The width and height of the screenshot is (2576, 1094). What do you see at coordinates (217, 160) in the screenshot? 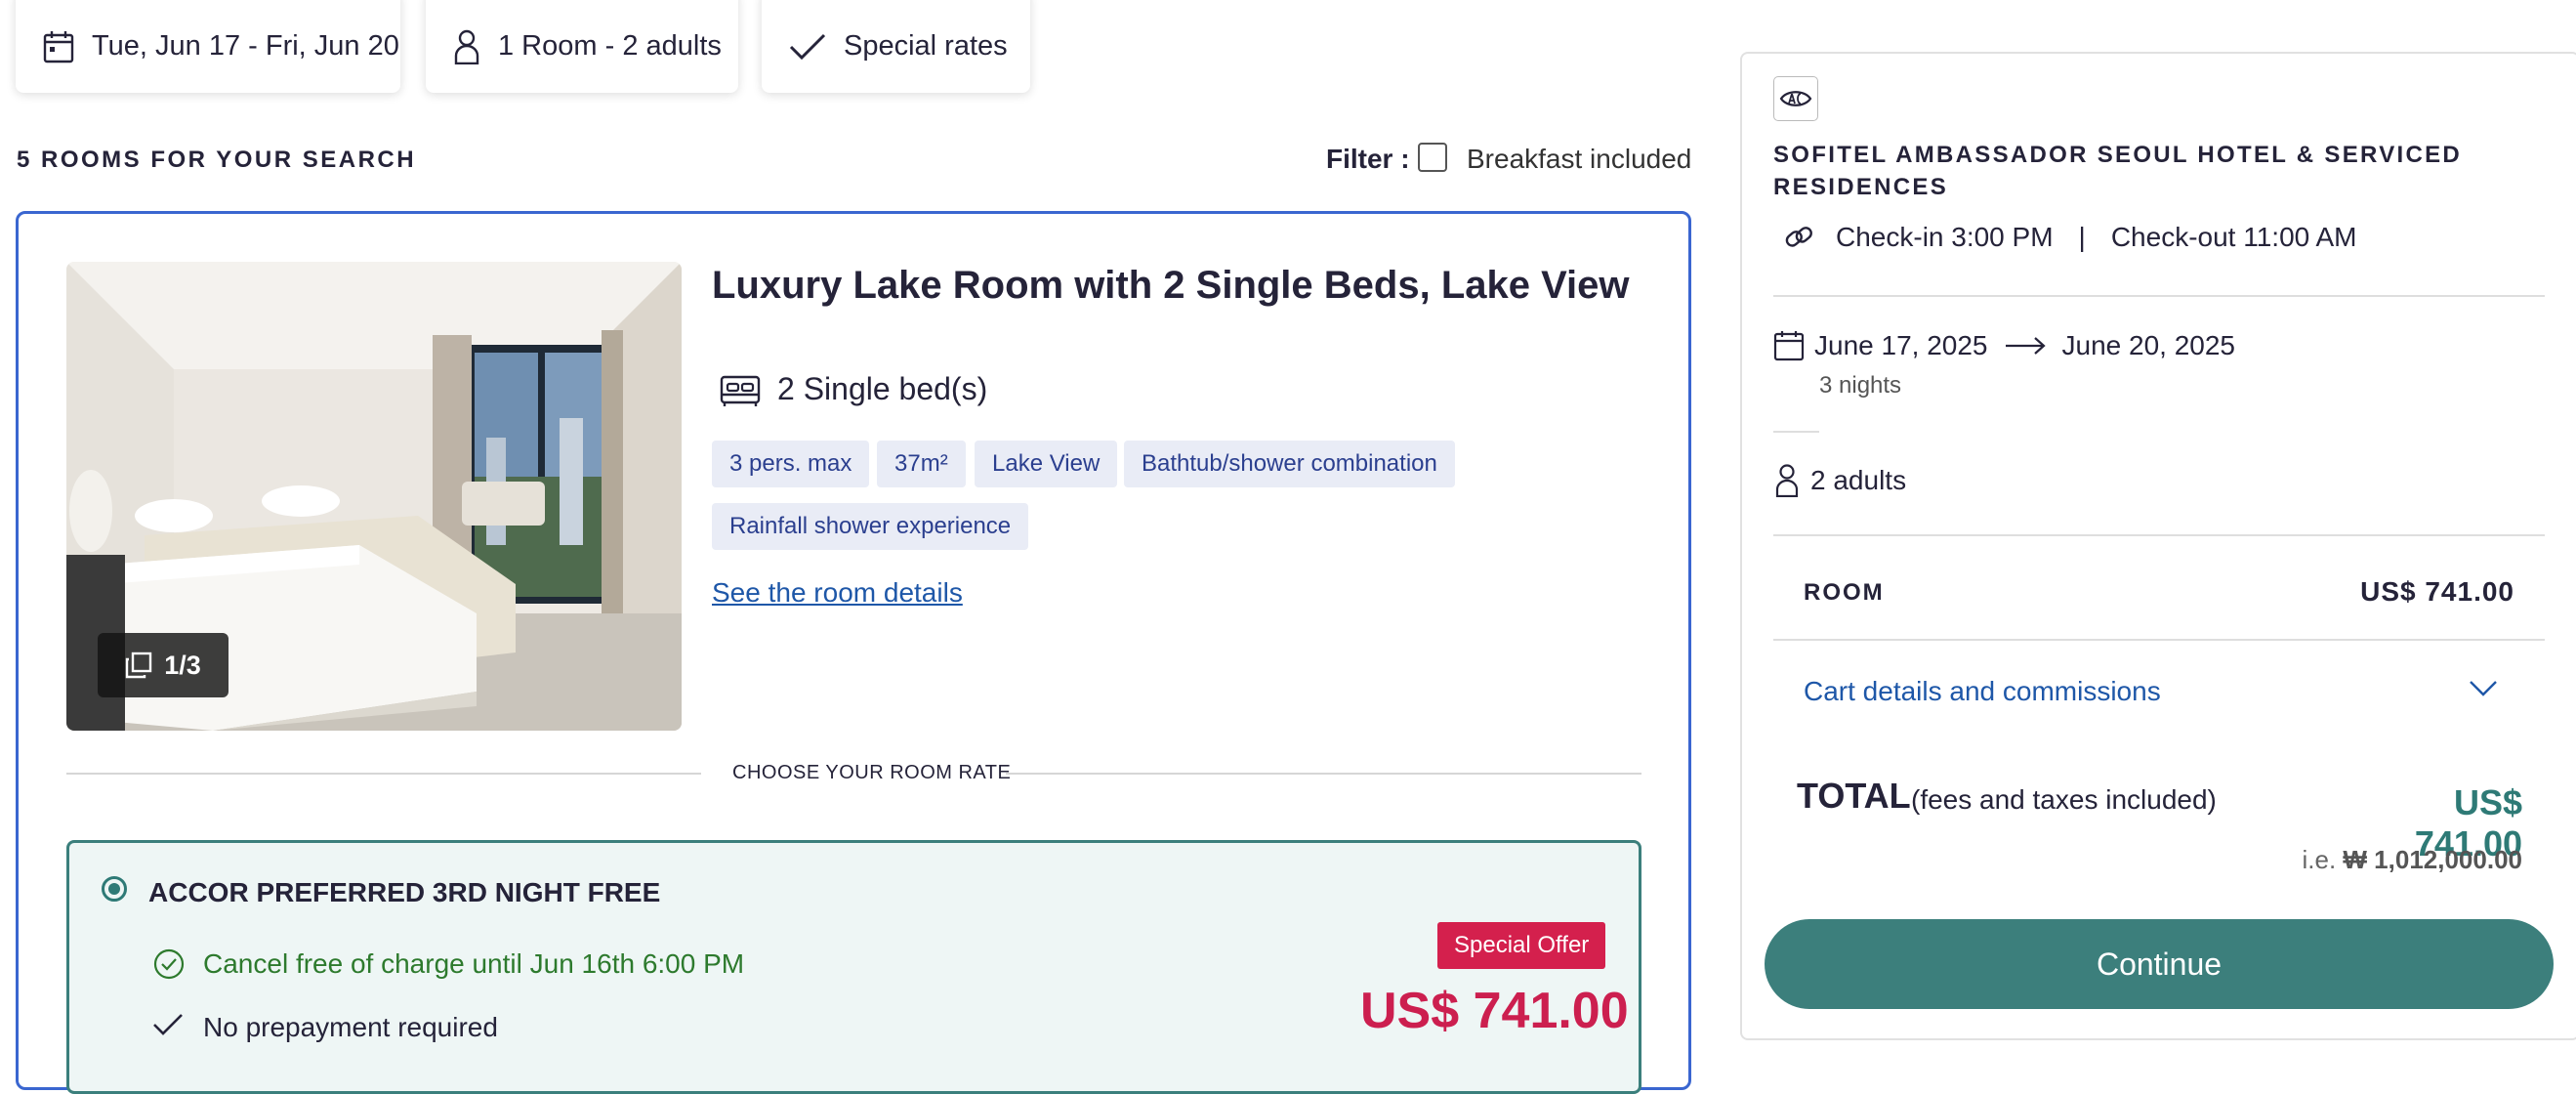
I see `results-count: 5 ROOMS FOR YOUR SEARCH` at bounding box center [217, 160].